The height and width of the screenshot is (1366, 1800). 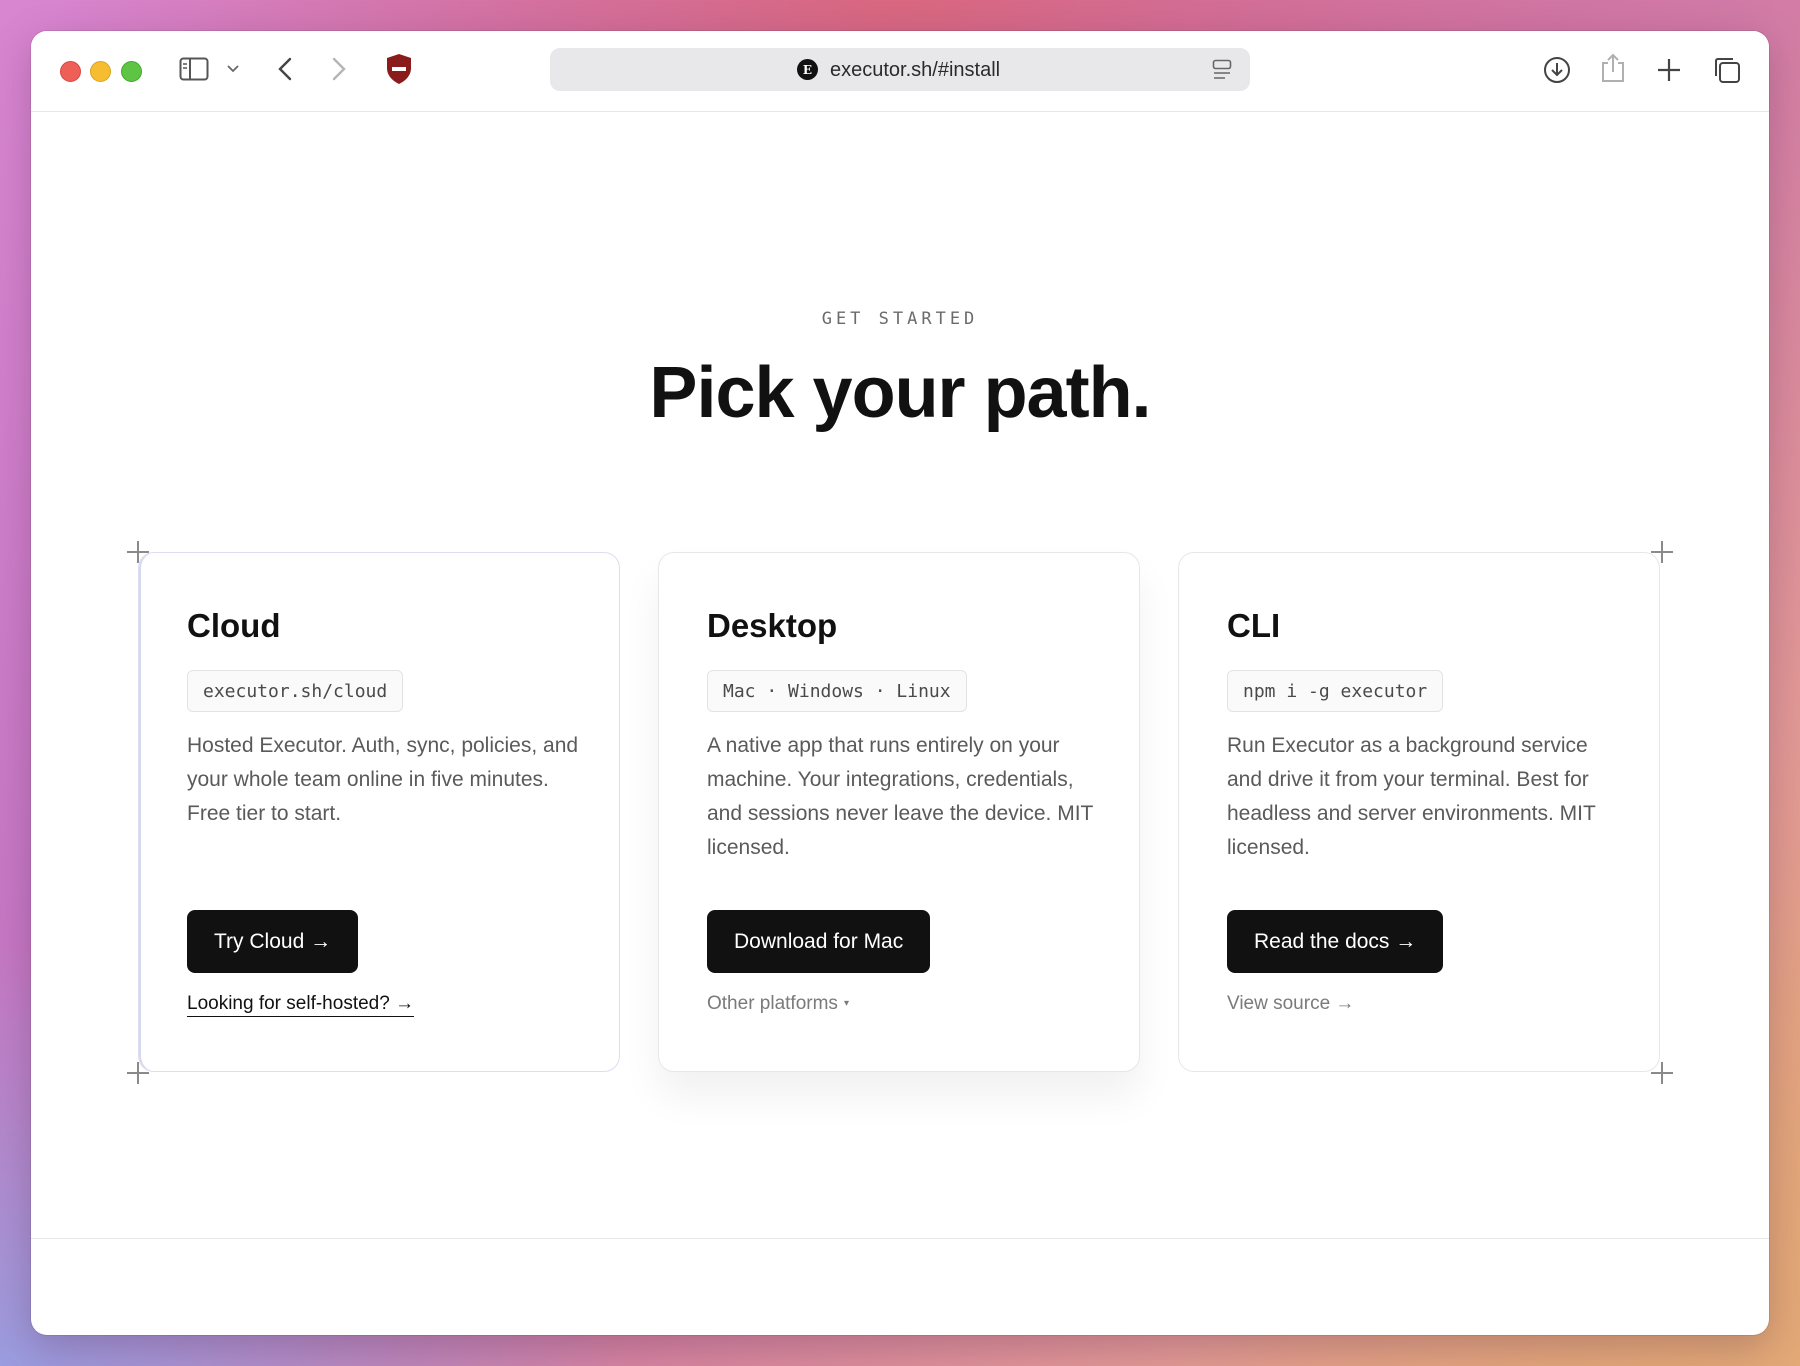 What do you see at coordinates (915, 70) in the screenshot?
I see `url-text: executor.sh/#install` at bounding box center [915, 70].